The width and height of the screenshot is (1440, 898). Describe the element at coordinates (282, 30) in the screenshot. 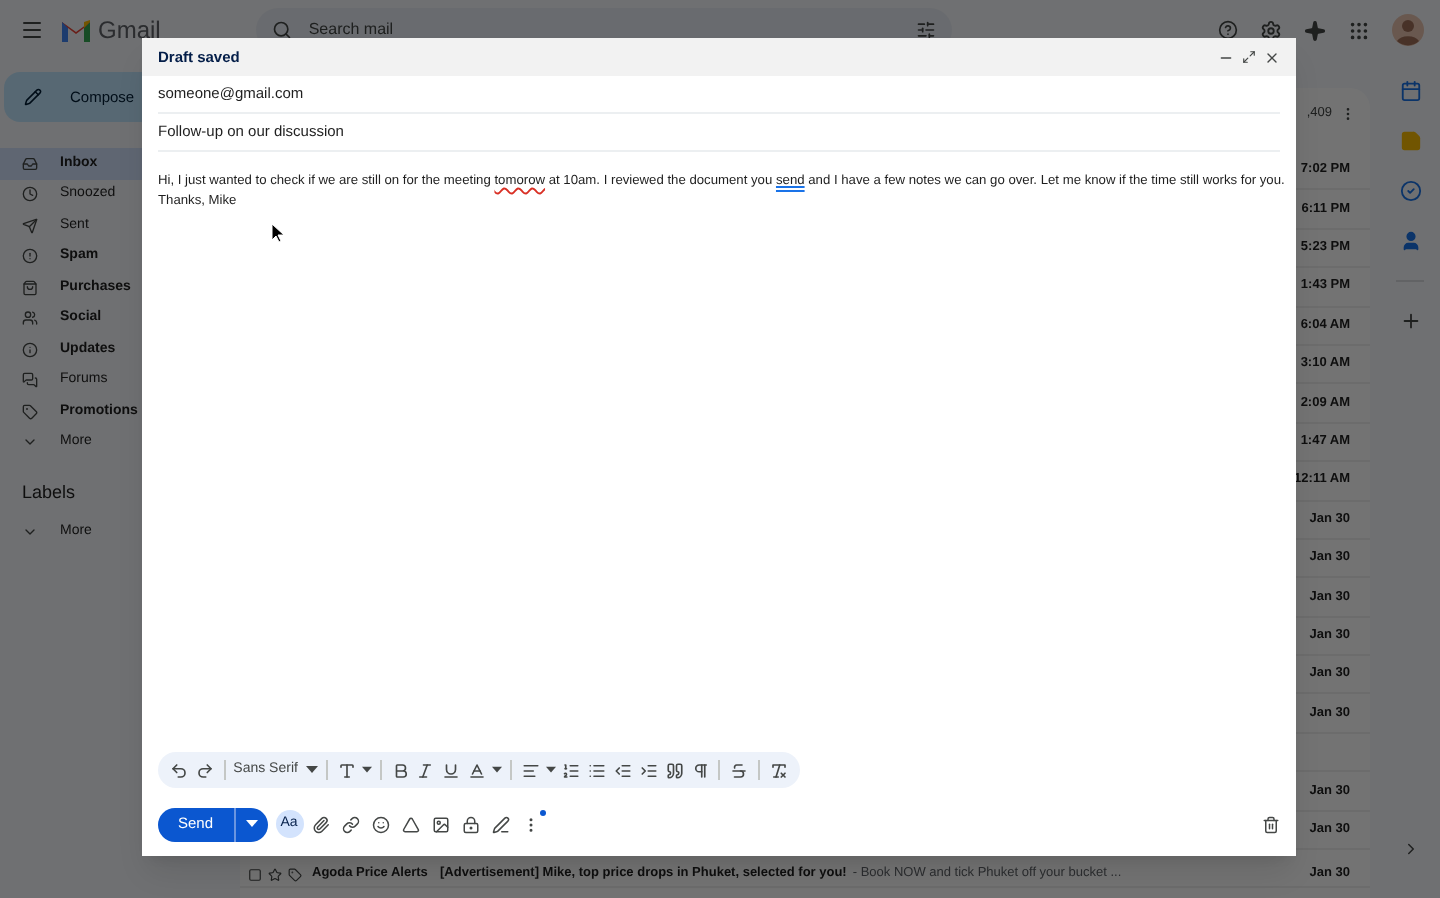

I see `search-icon` at that location.